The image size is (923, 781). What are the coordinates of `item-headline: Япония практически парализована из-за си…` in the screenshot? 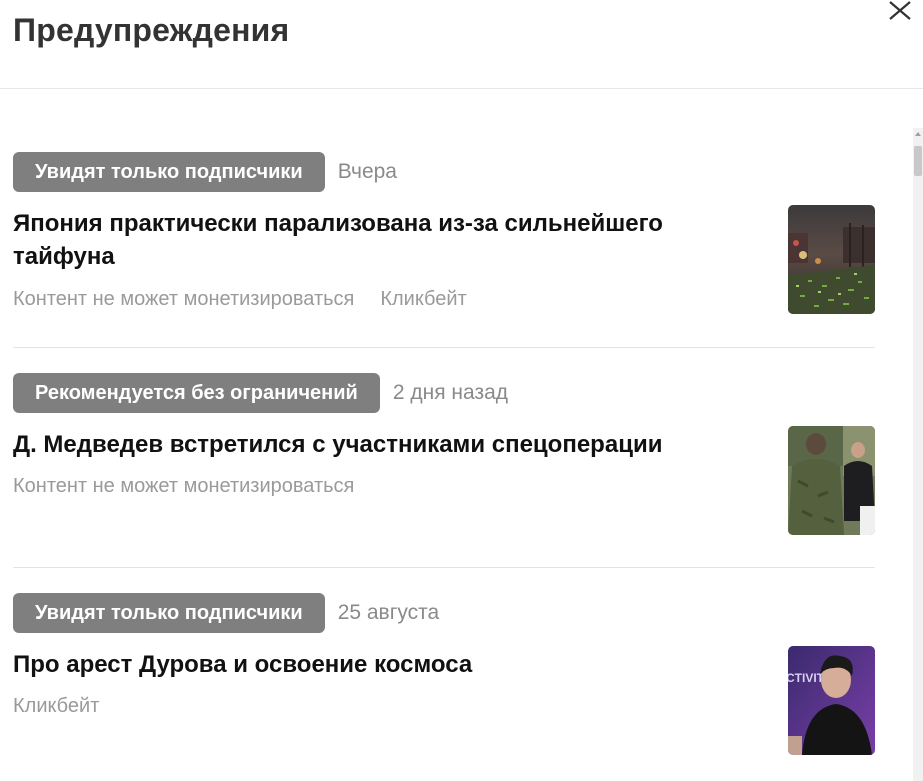 It's located at (383, 240).